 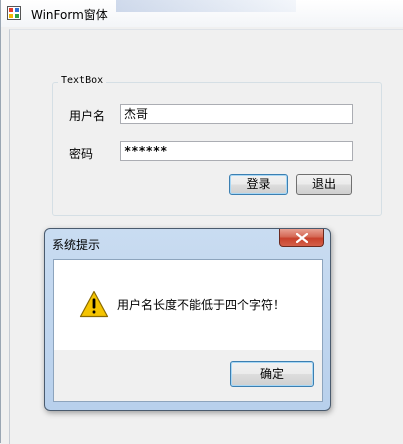 I want to click on close-icon, so click(x=302, y=238).